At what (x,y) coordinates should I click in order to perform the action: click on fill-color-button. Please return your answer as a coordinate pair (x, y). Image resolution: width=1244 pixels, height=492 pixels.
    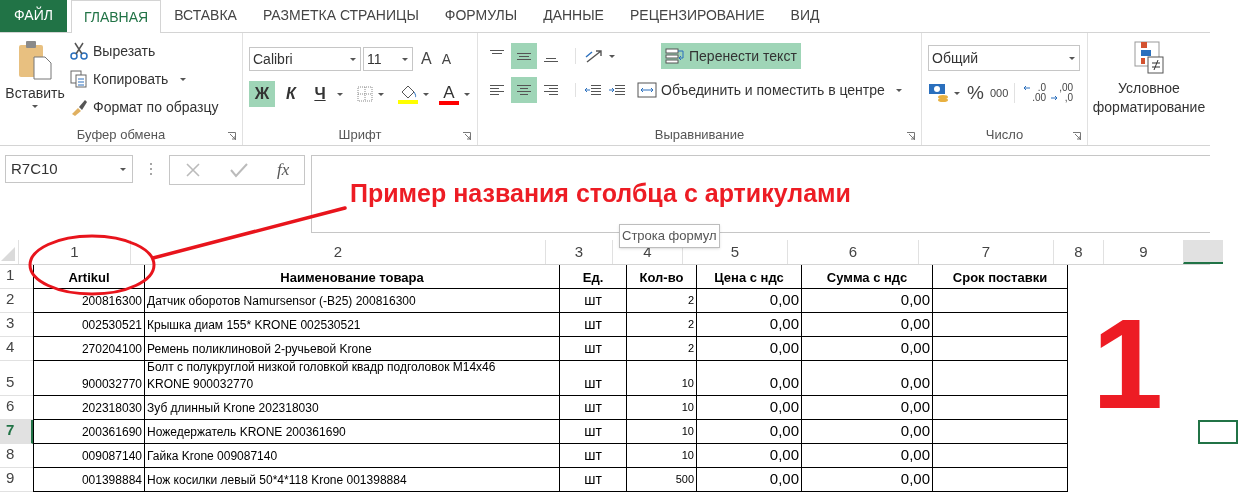
    Looking at the image, I should click on (414, 94).